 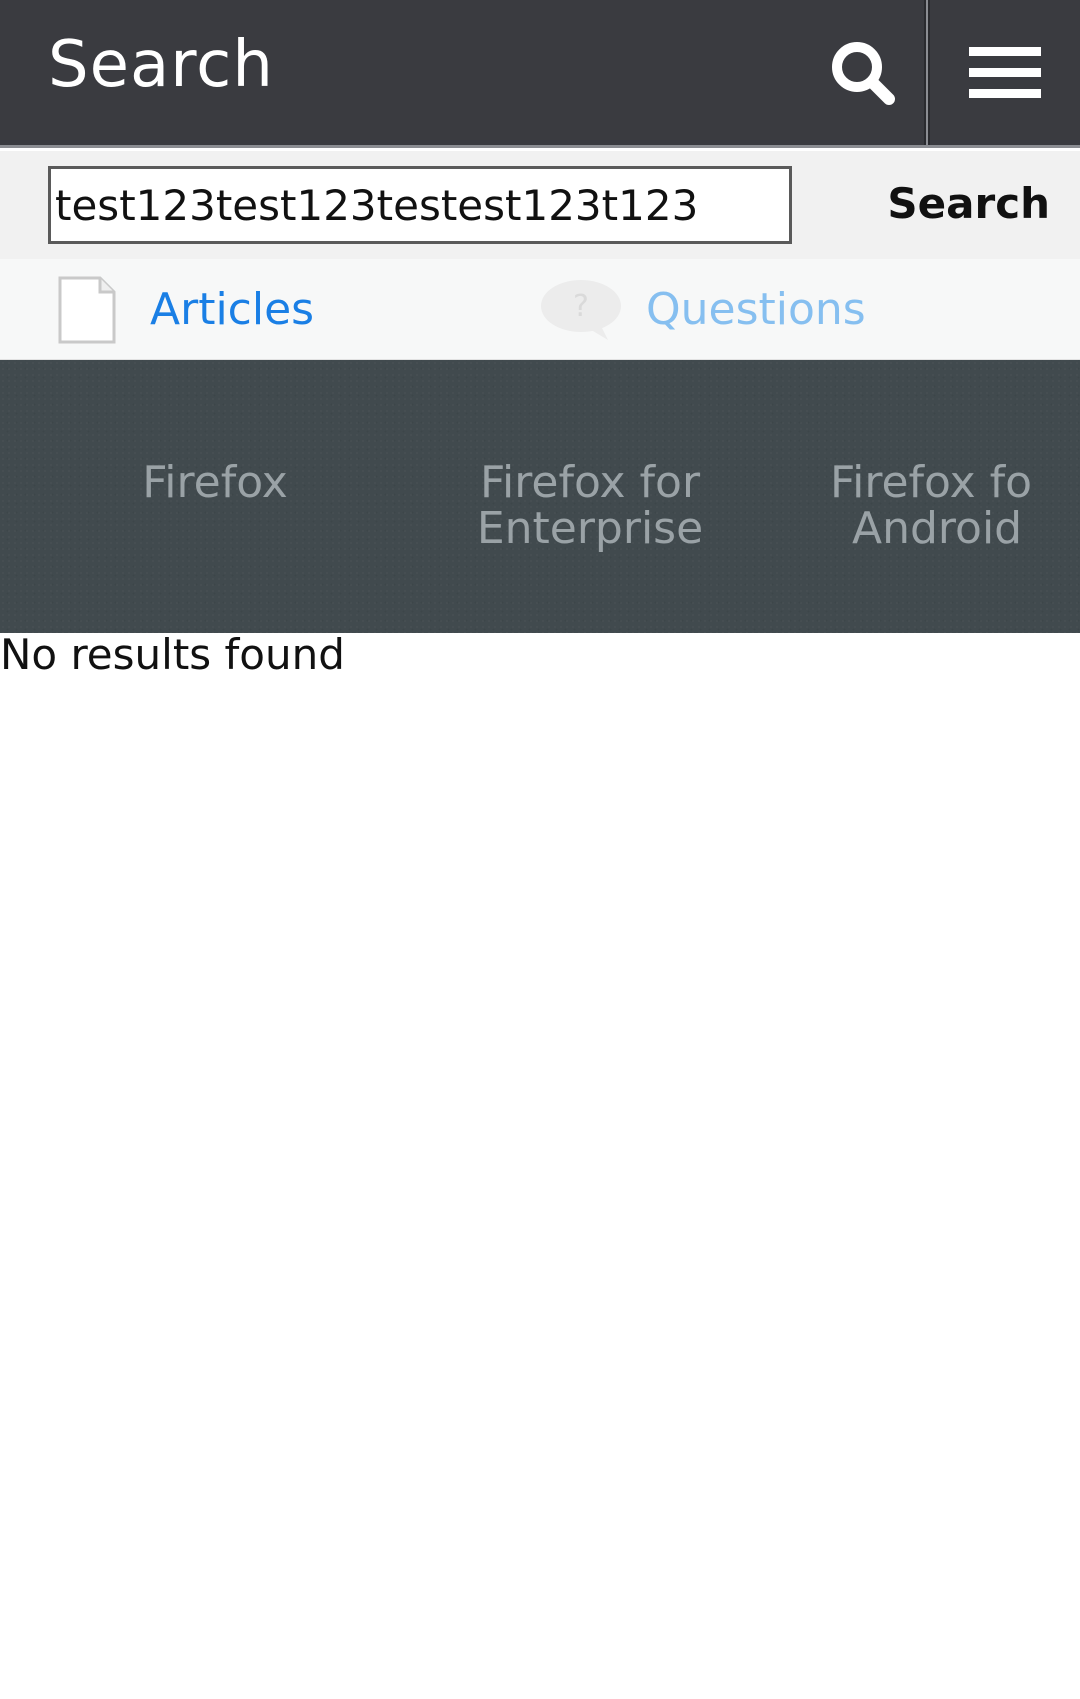 What do you see at coordinates (937, 528) in the screenshot?
I see `product-label-line2: Android` at bounding box center [937, 528].